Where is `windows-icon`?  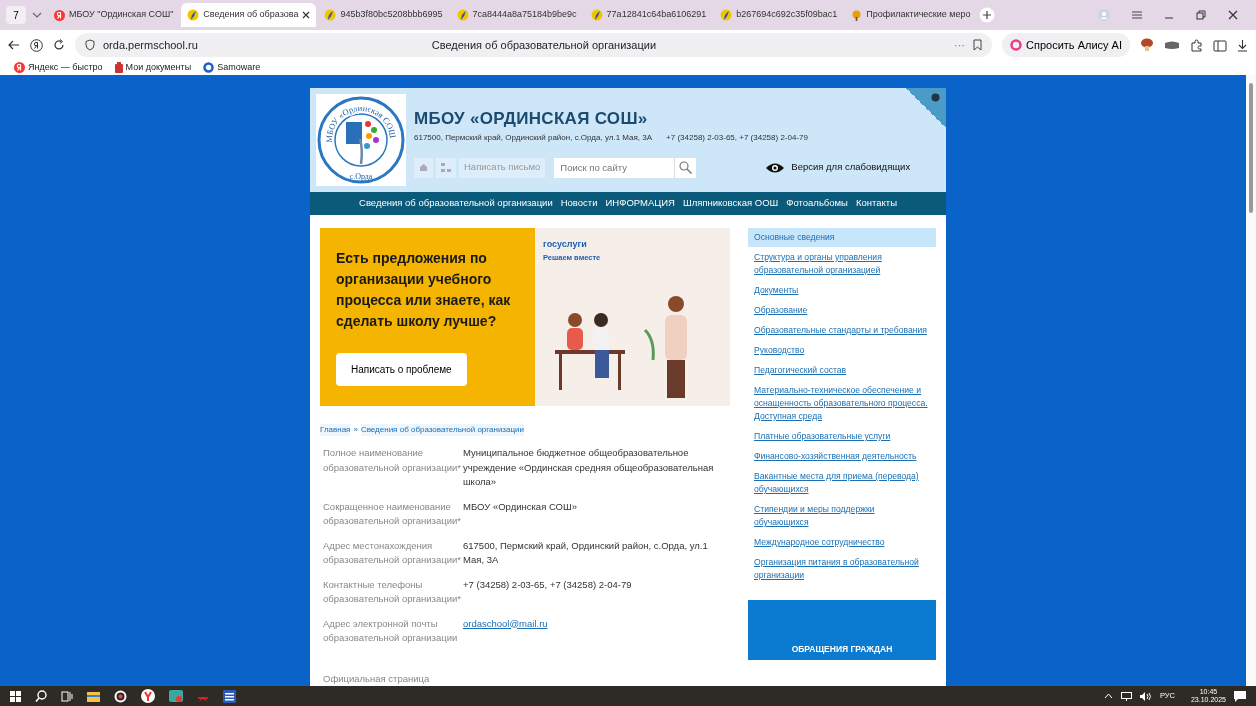 windows-icon is located at coordinates (15, 696).